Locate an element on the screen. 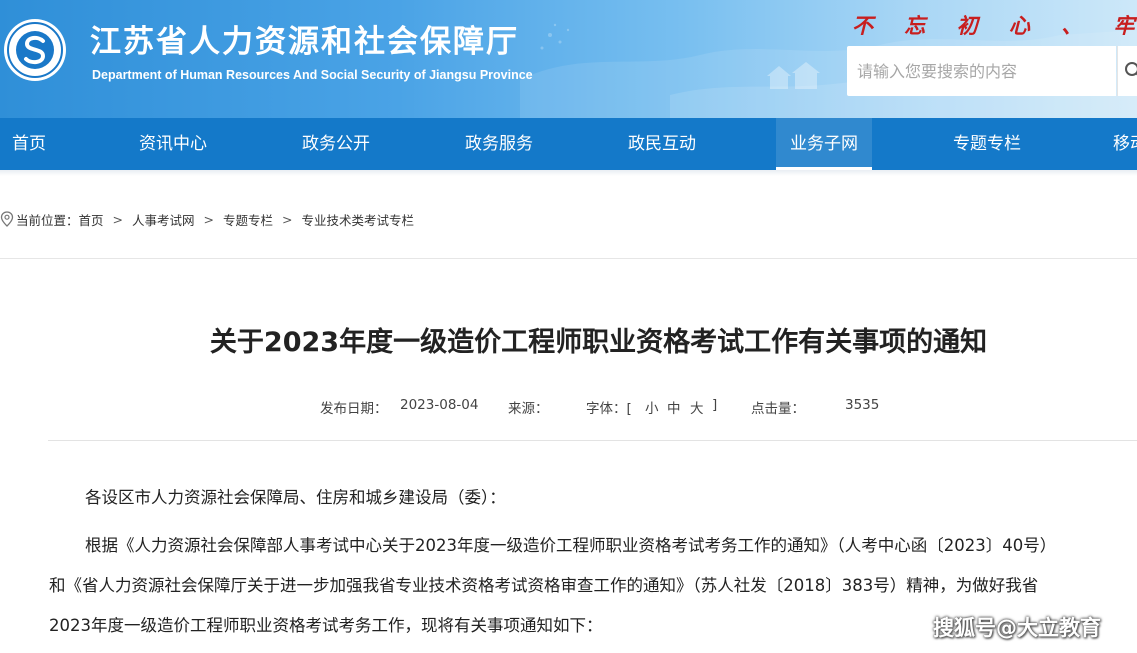 Image resolution: width=1137 pixels, height=653 pixels. font-size-large-button: 大 is located at coordinates (697, 407).